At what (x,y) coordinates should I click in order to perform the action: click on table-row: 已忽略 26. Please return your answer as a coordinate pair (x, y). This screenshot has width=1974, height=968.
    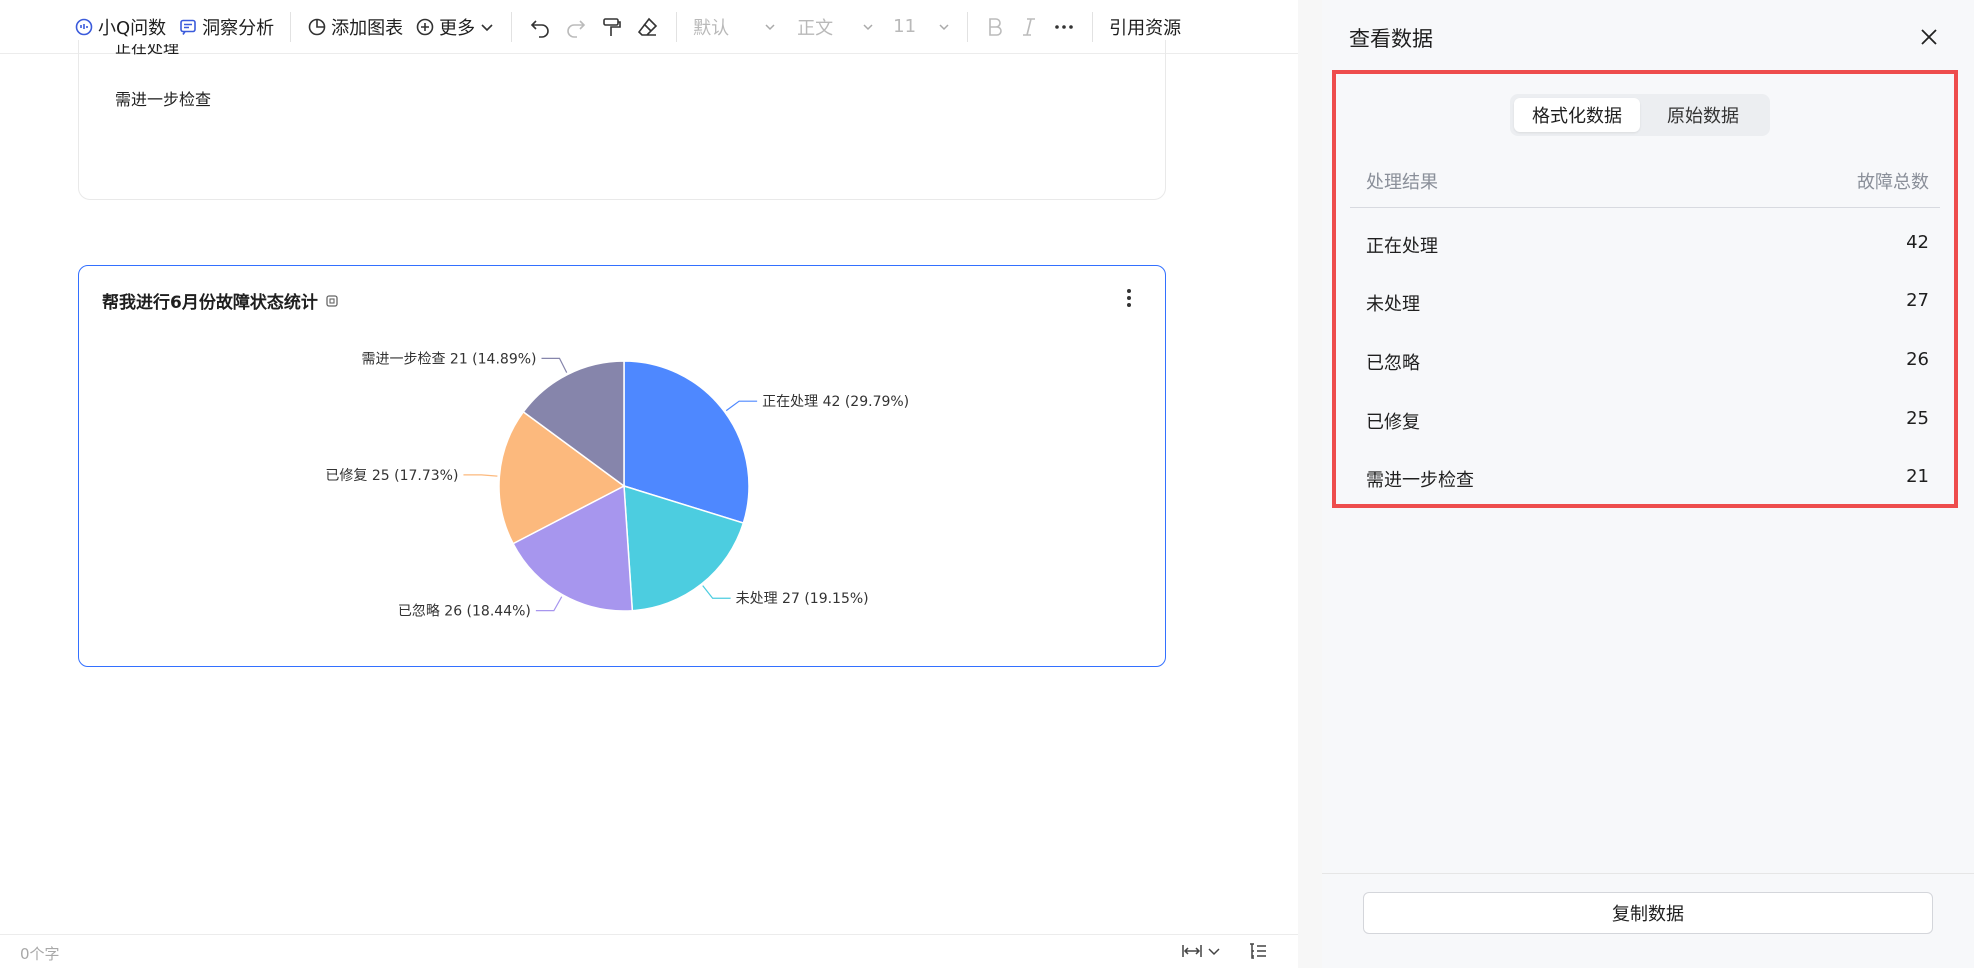
    Looking at the image, I should click on (1645, 360).